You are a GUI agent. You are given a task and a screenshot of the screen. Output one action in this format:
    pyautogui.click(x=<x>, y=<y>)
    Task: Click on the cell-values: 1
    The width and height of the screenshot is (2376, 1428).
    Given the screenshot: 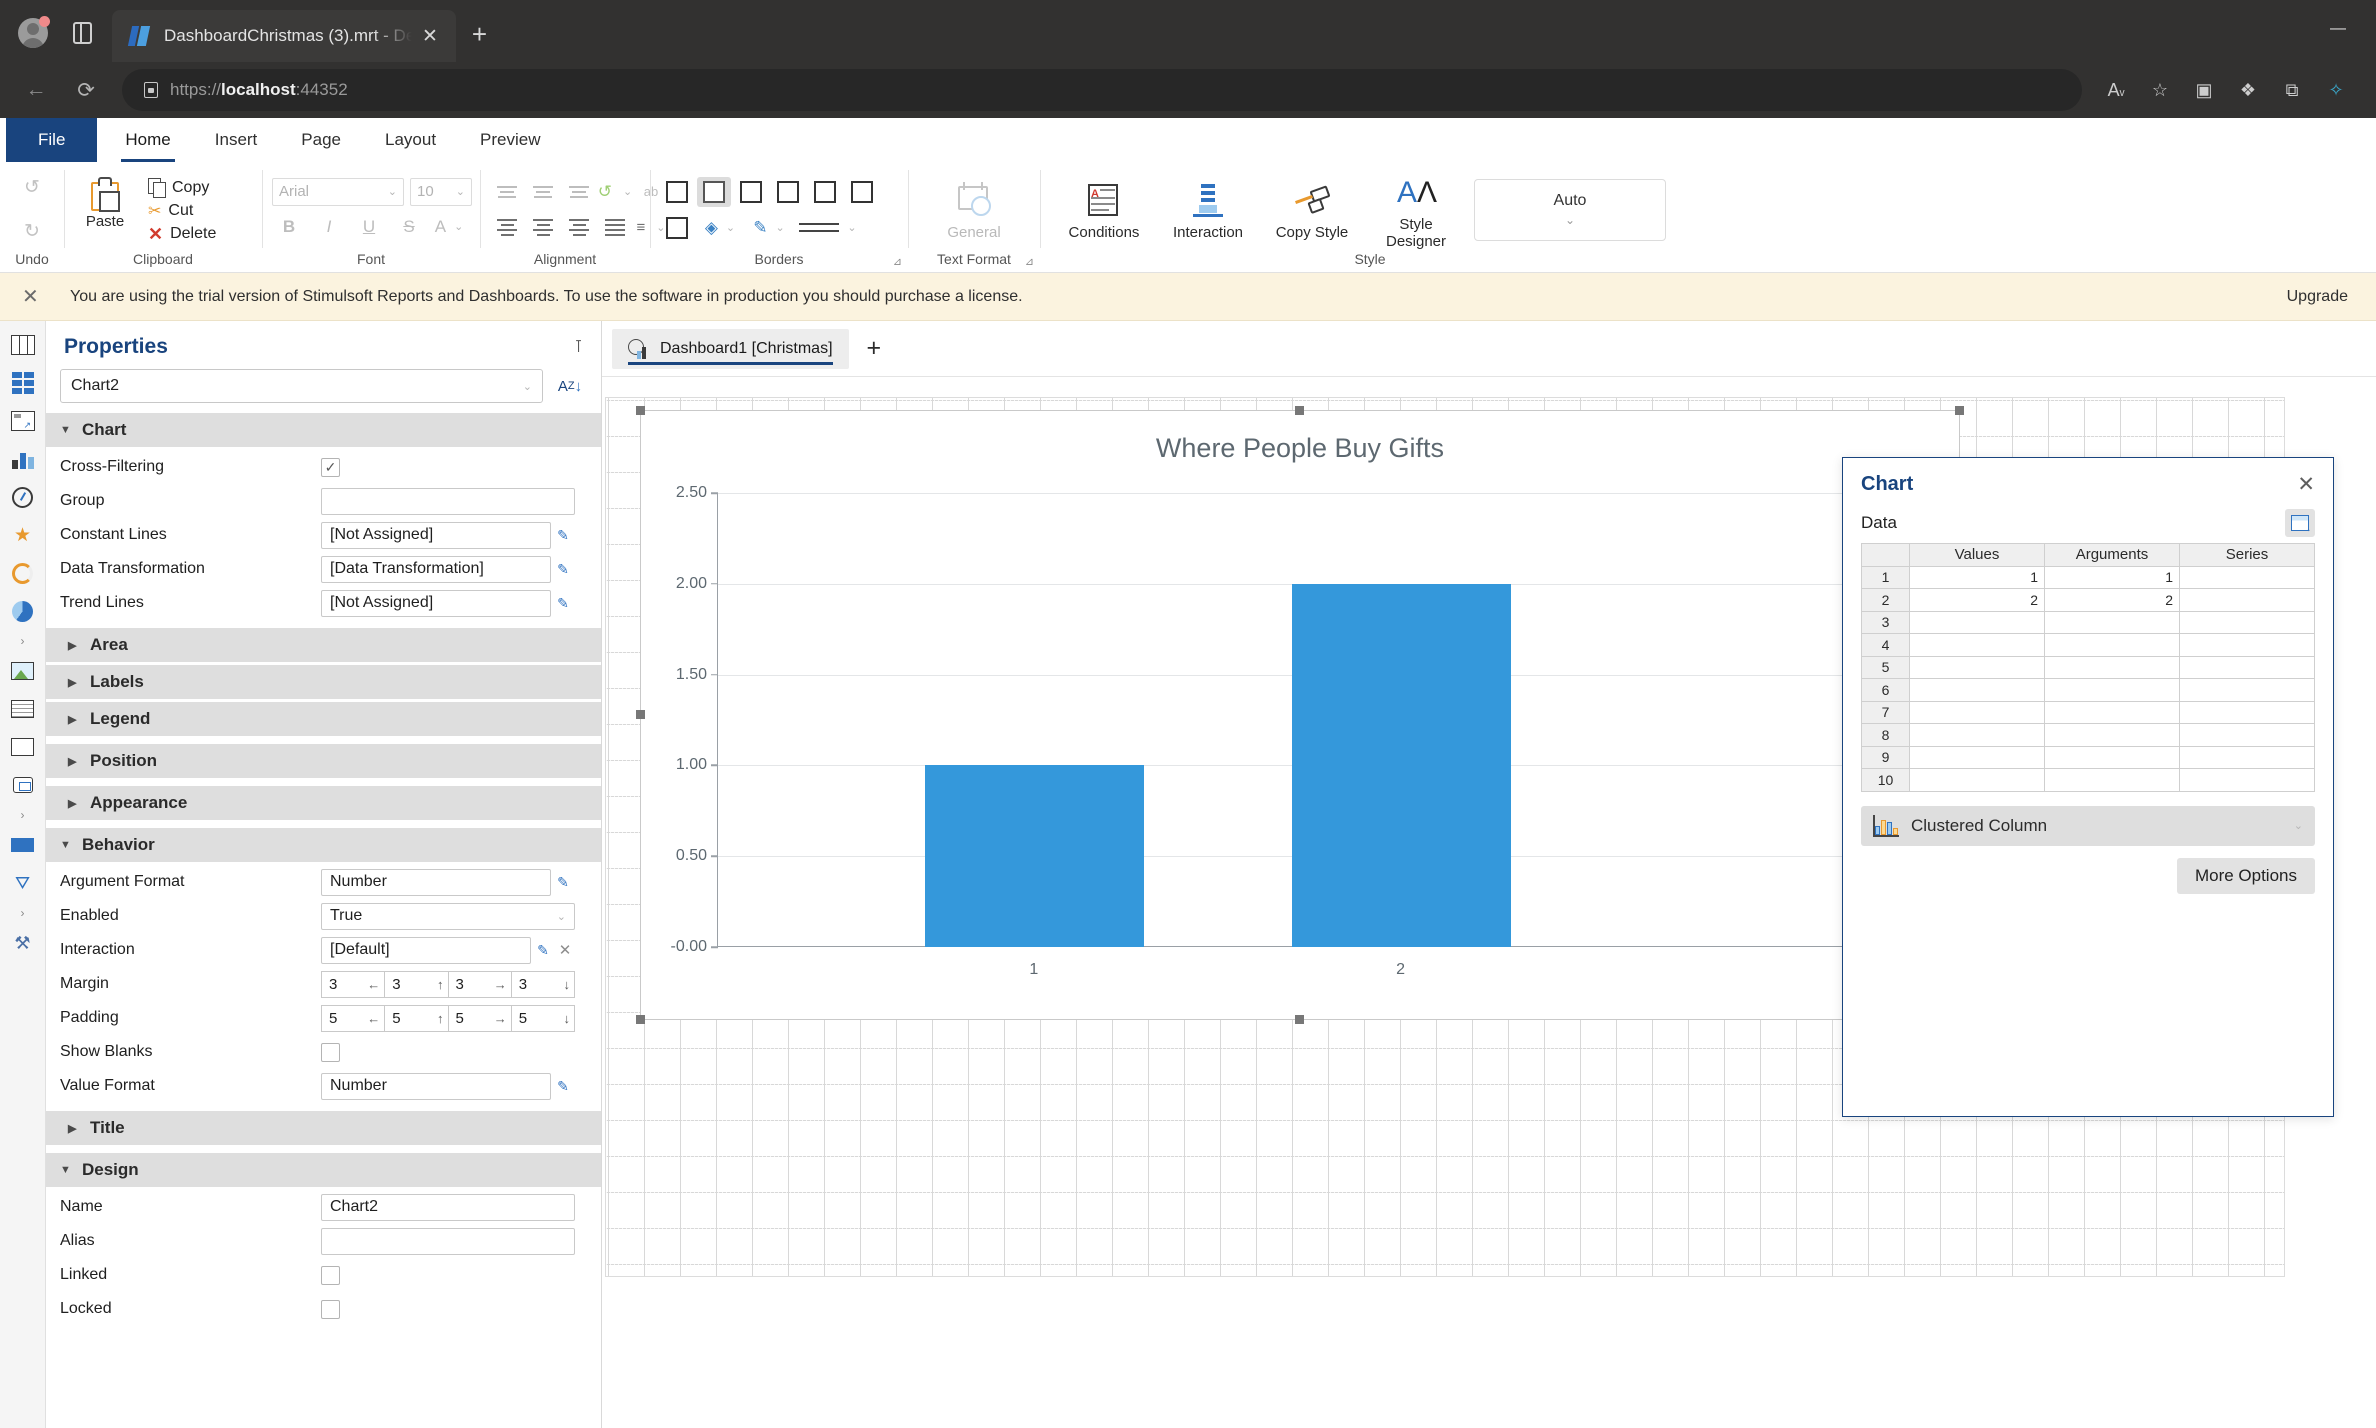 What is the action you would take?
    pyautogui.click(x=1977, y=577)
    